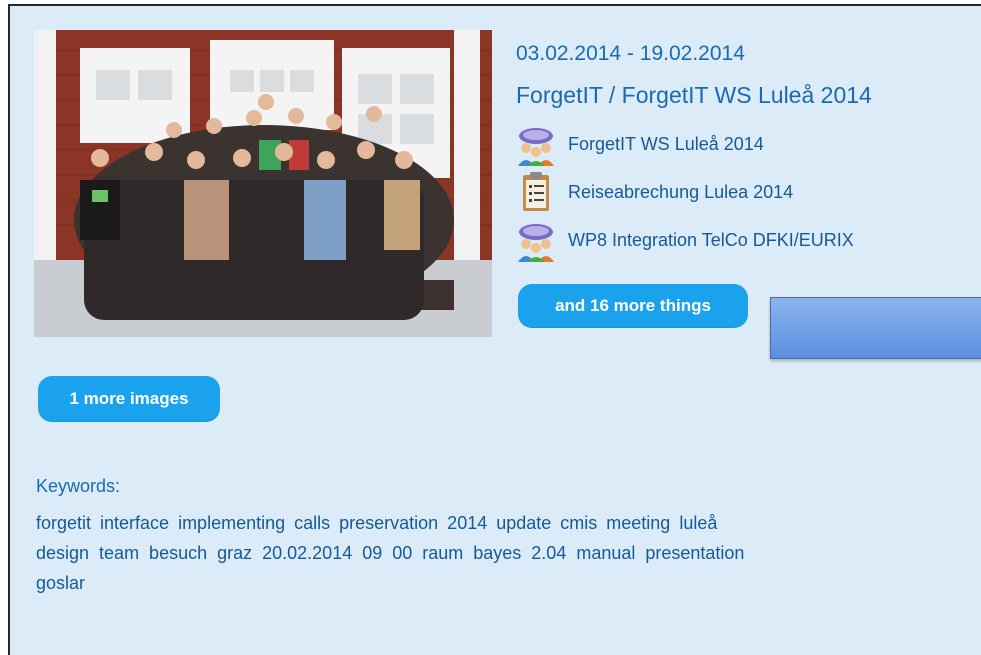 The image size is (981, 655). Describe the element at coordinates (61, 583) in the screenshot. I see `keywords-line: goslar` at that location.